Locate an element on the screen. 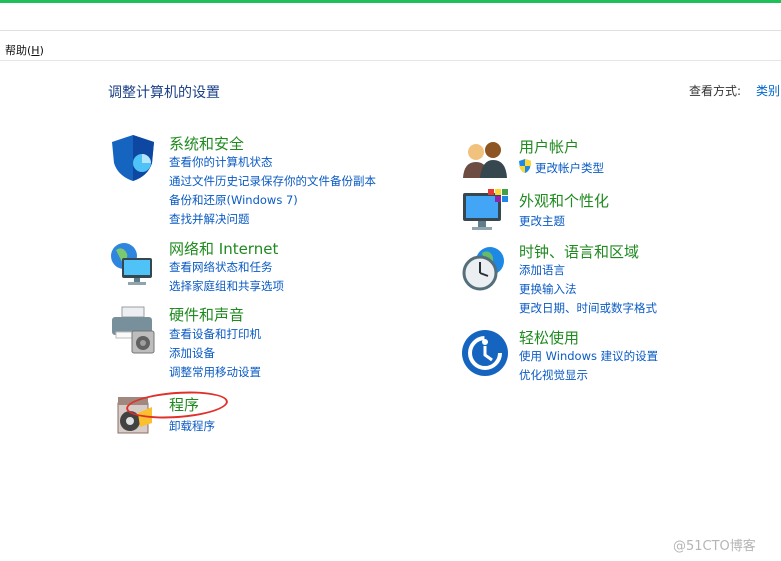 This screenshot has width=781, height=561. shield-icon is located at coordinates (133, 158).